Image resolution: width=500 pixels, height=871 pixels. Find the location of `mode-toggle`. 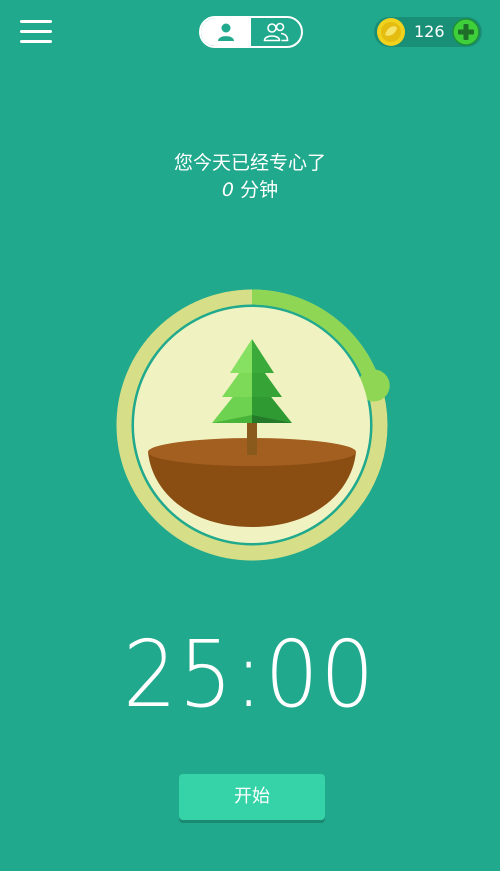

mode-toggle is located at coordinates (251, 32).